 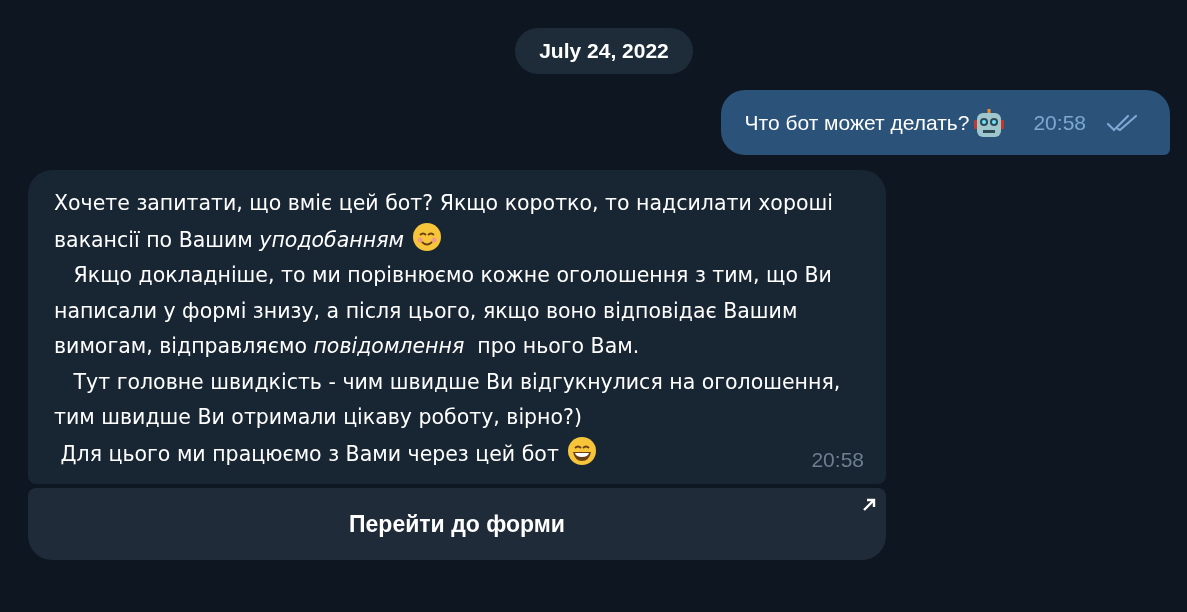 What do you see at coordinates (989, 122) in the screenshot?
I see `robot-icon` at bounding box center [989, 122].